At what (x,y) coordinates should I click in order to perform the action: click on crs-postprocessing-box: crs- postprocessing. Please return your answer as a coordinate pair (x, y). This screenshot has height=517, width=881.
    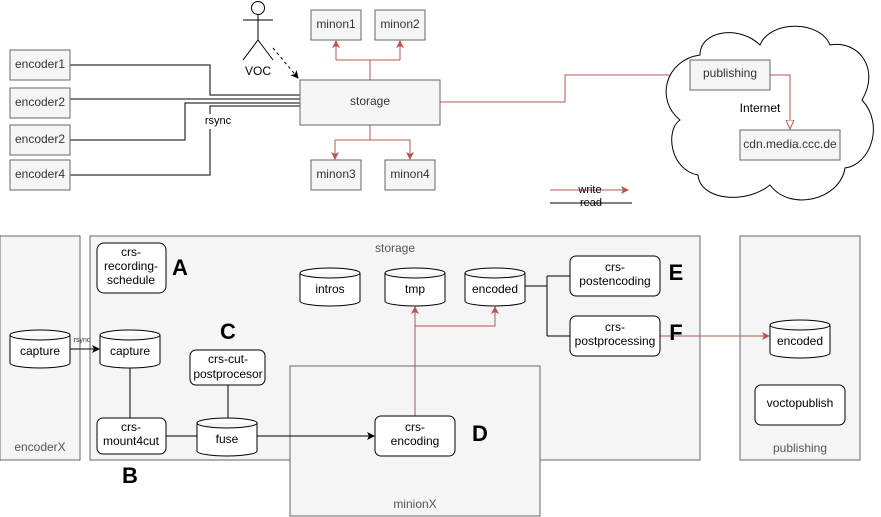
    Looking at the image, I should click on (615, 336).